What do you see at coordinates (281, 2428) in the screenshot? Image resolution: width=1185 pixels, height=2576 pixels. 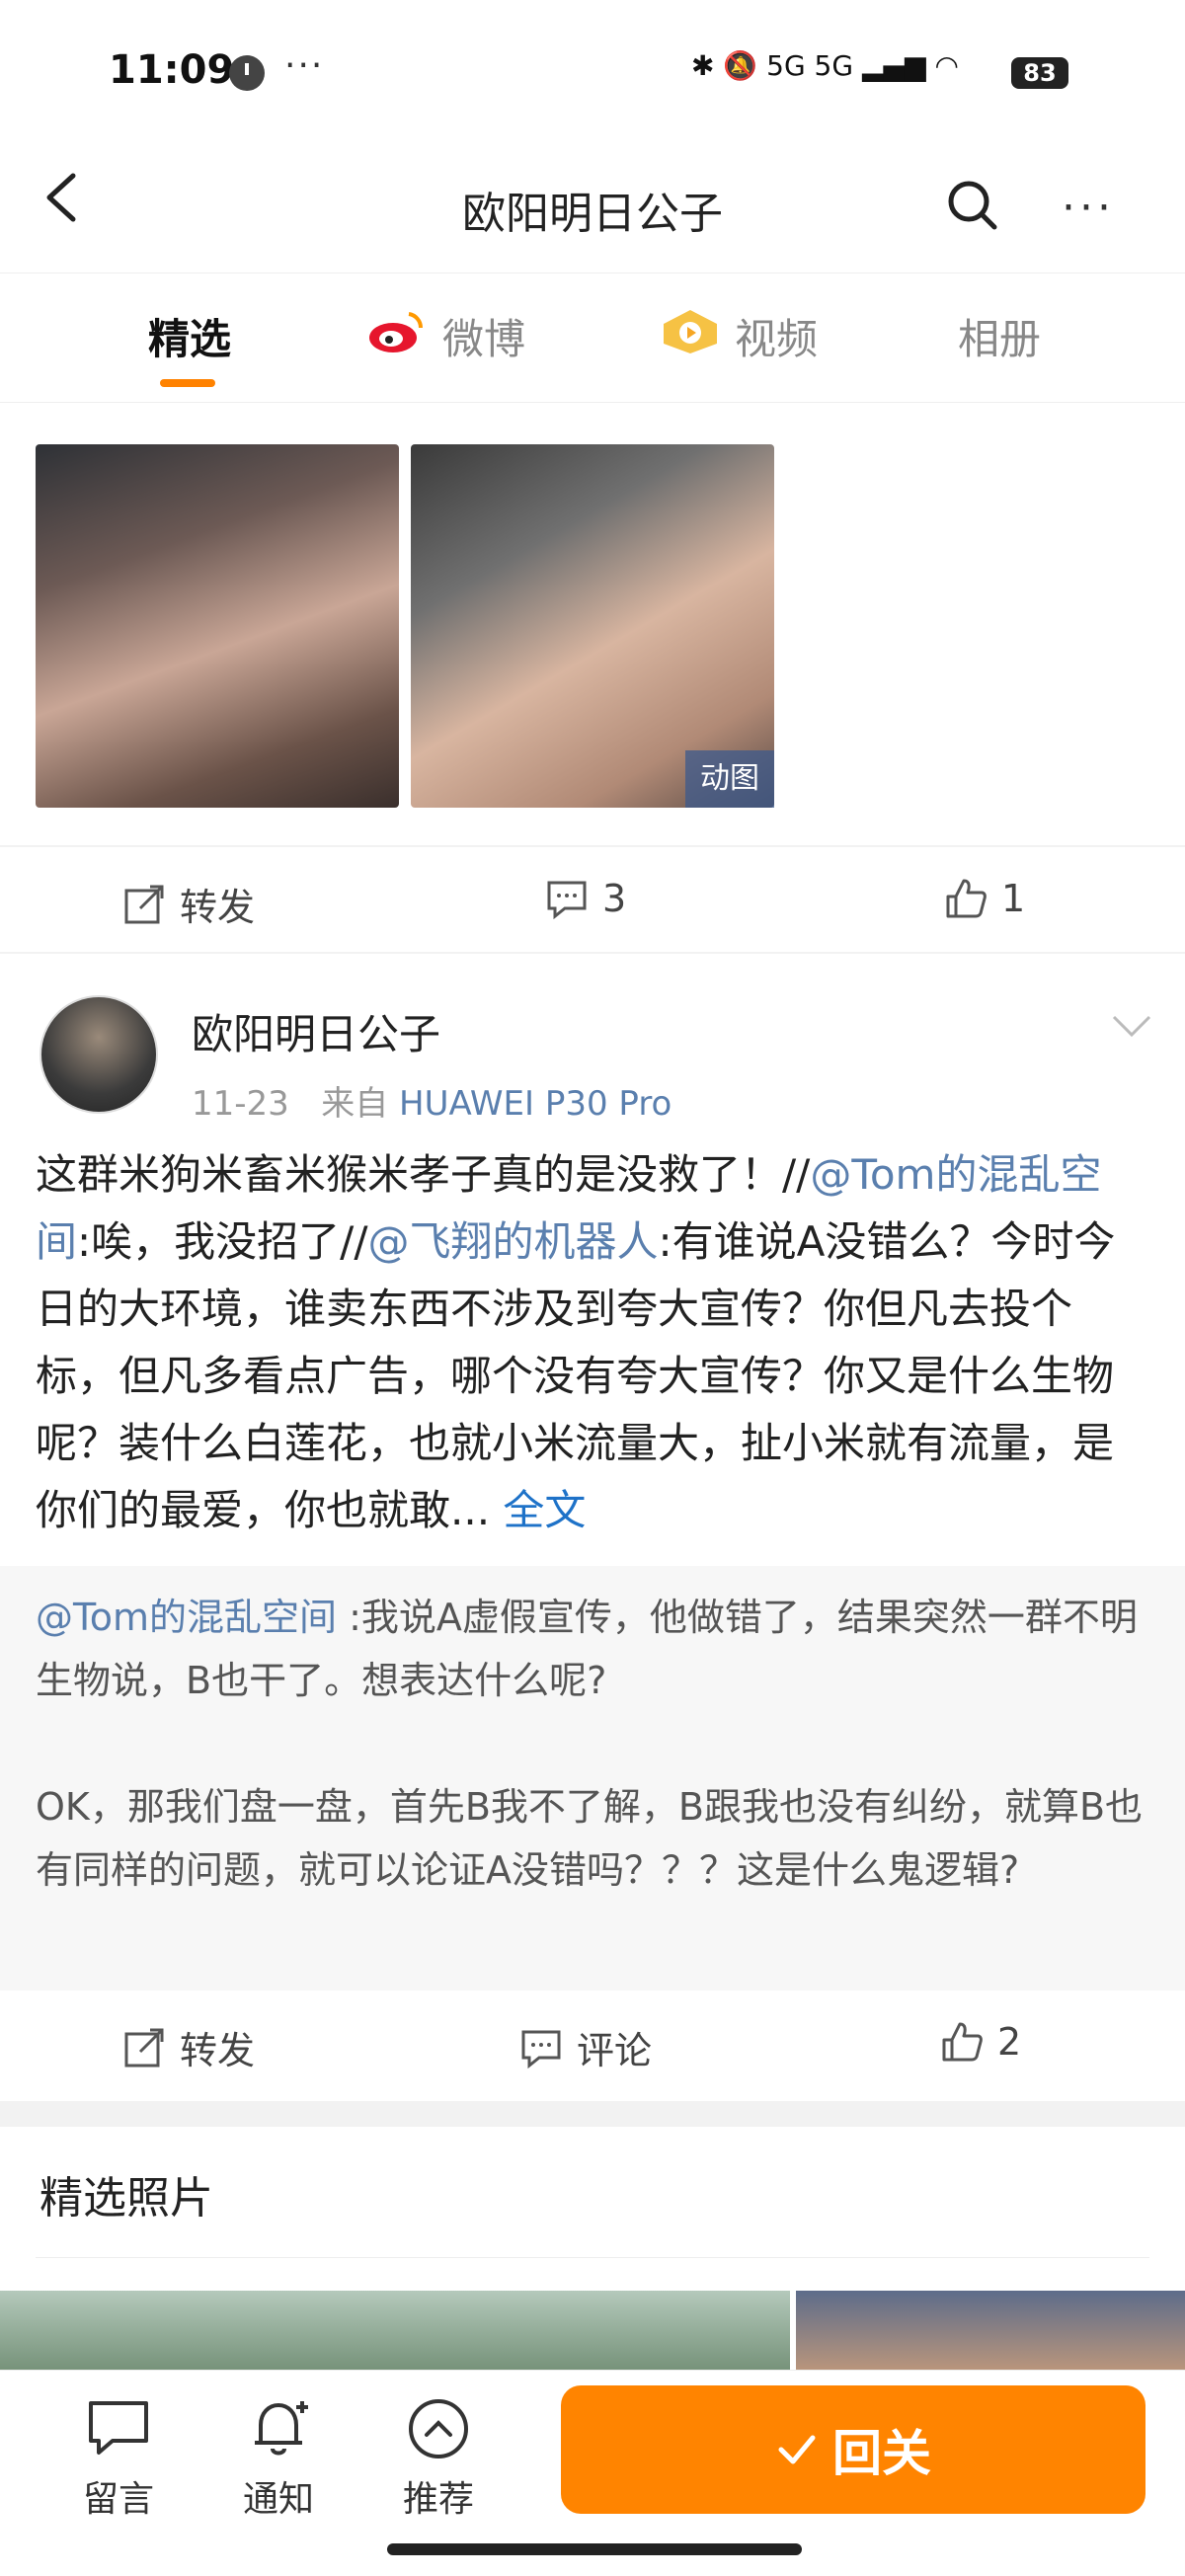 I see `bell-plus-icon` at bounding box center [281, 2428].